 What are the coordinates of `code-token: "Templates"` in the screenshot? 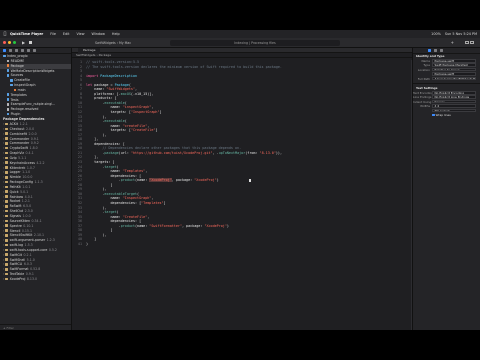 It's located at (134, 171).